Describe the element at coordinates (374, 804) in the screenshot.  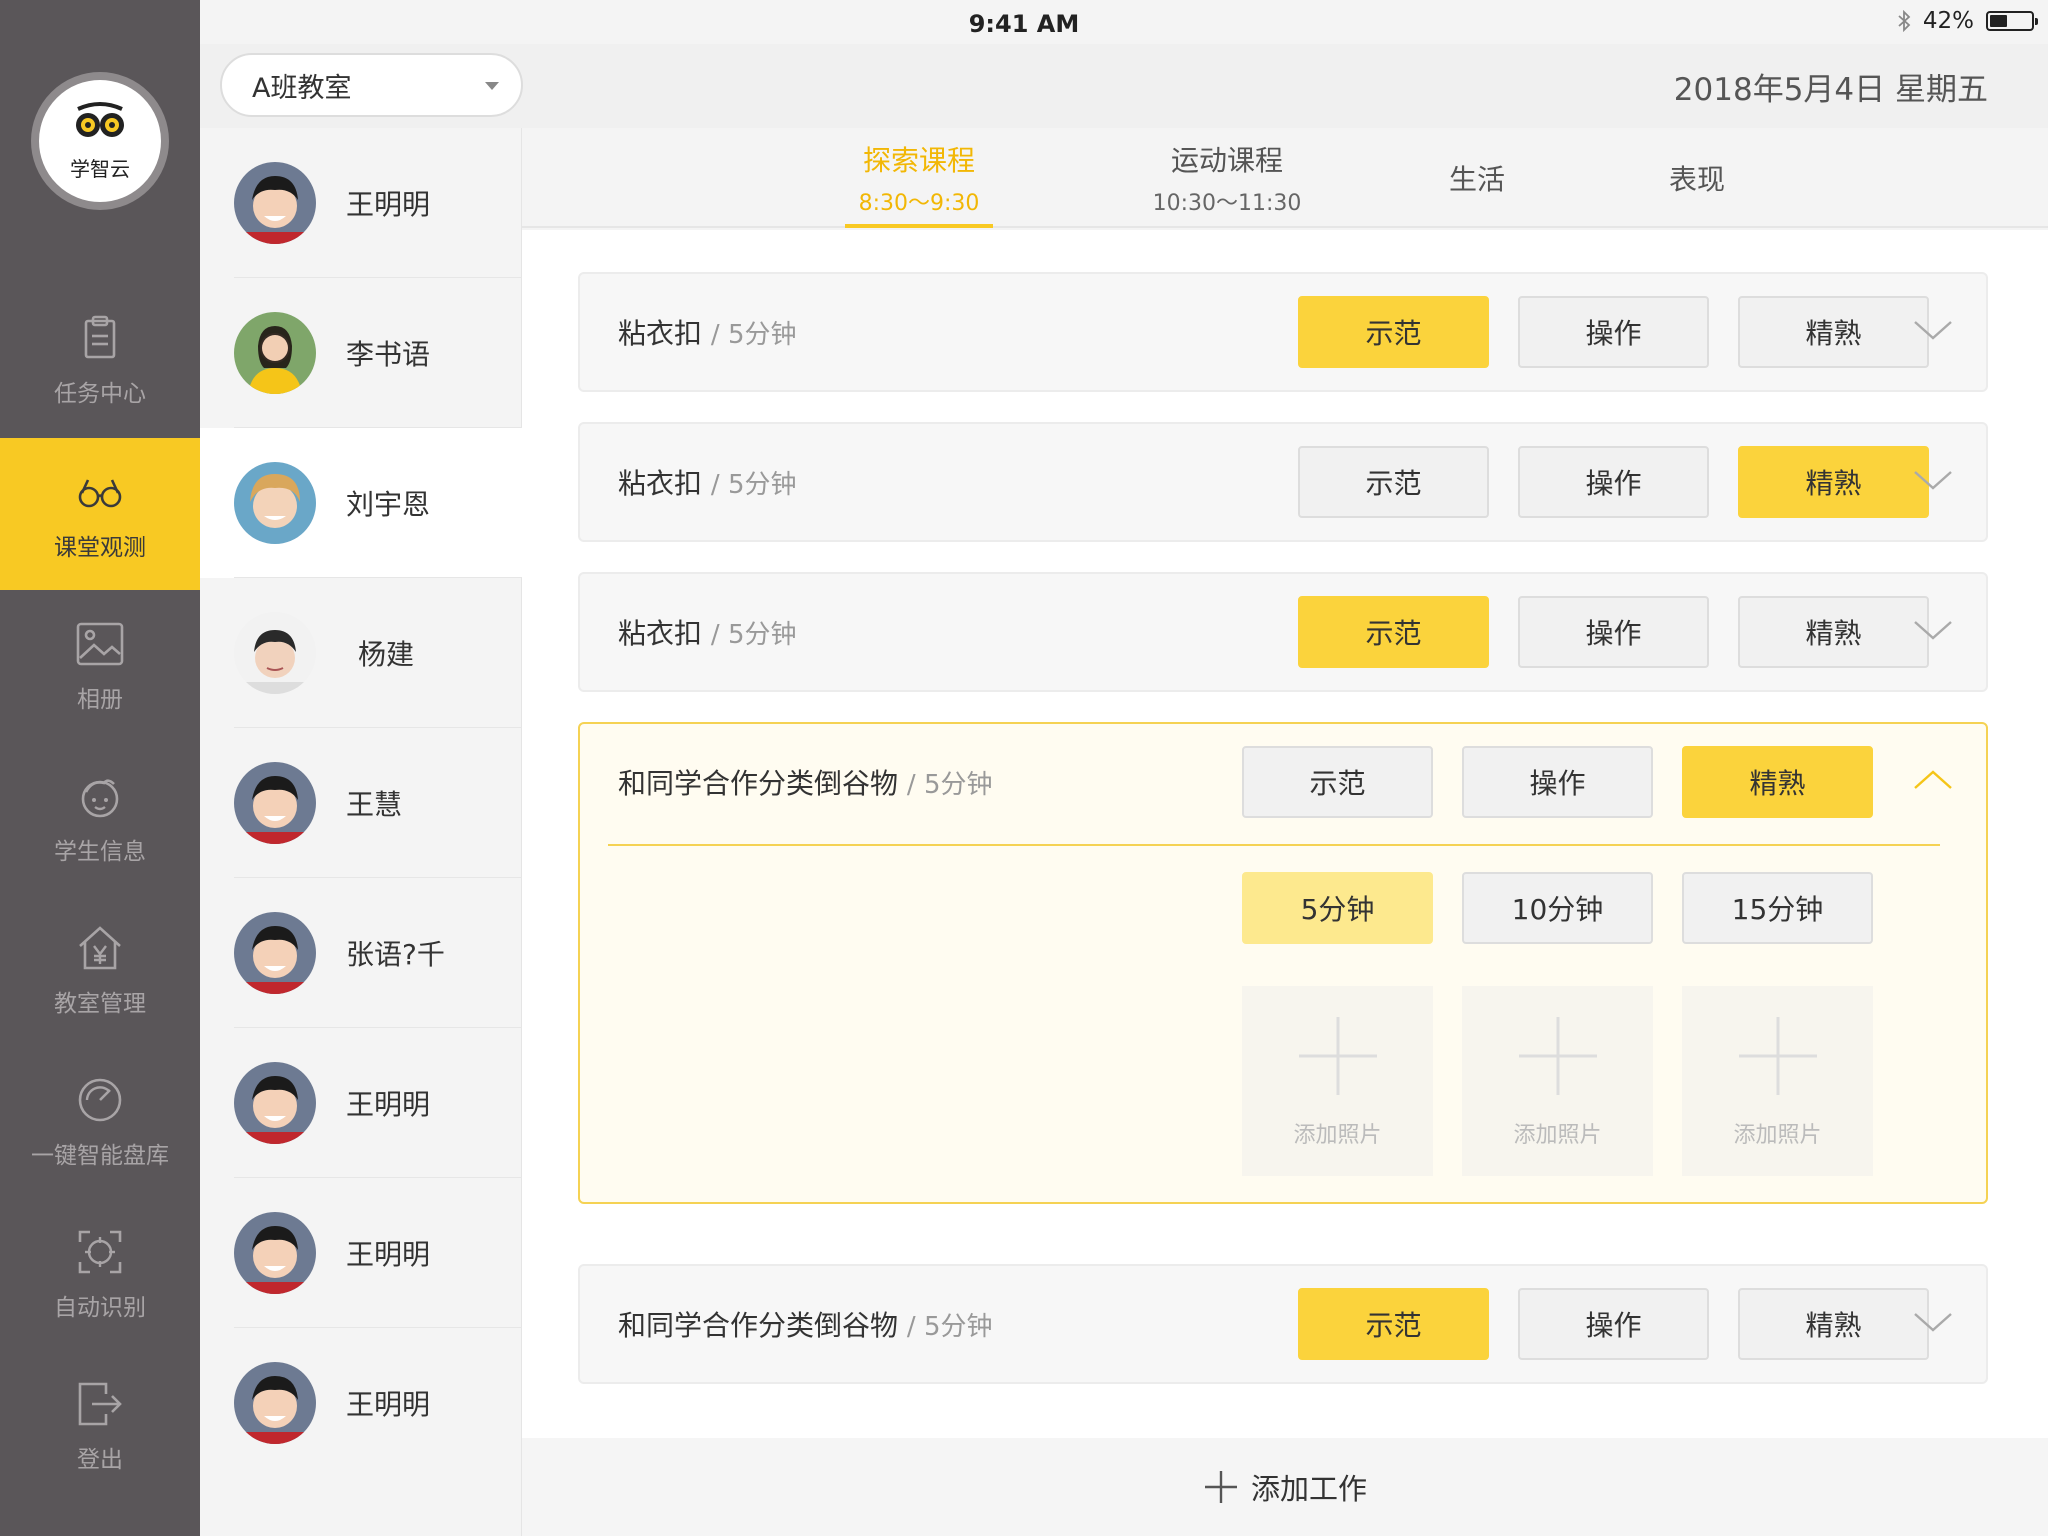
I see `student-name: 王慧` at that location.